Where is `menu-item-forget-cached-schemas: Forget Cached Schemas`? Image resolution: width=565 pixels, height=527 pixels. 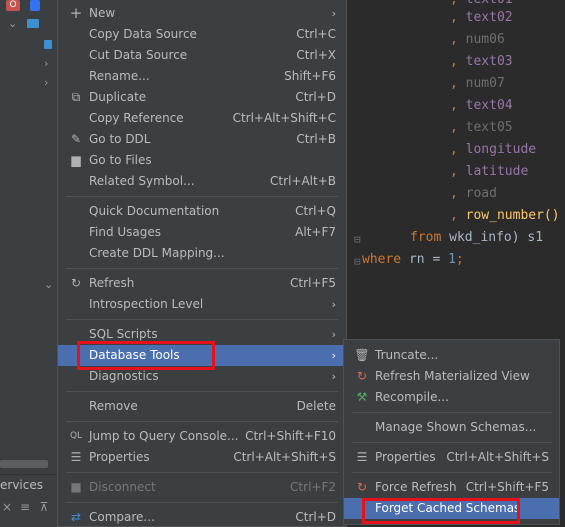
menu-item-forget-cached-schemas: Forget Cached Schemas is located at coordinates (451, 508).